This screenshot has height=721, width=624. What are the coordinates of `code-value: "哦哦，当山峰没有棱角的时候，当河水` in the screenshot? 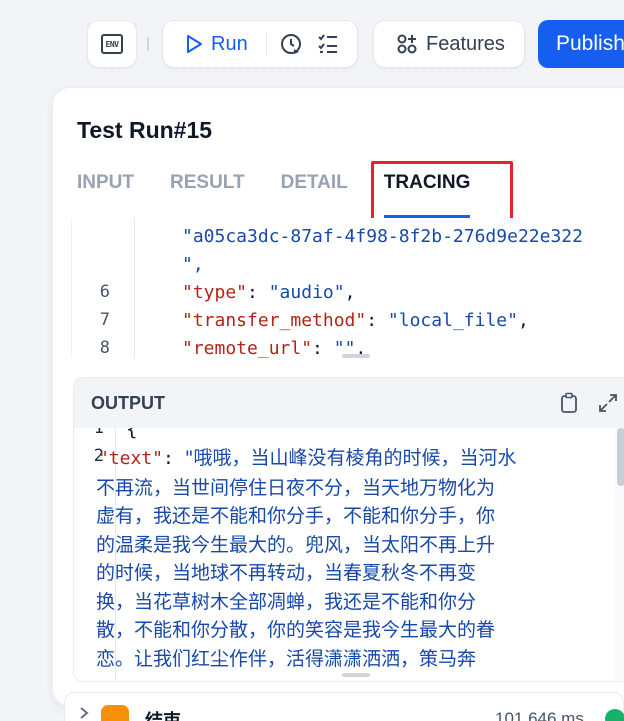 It's located at (350, 458).